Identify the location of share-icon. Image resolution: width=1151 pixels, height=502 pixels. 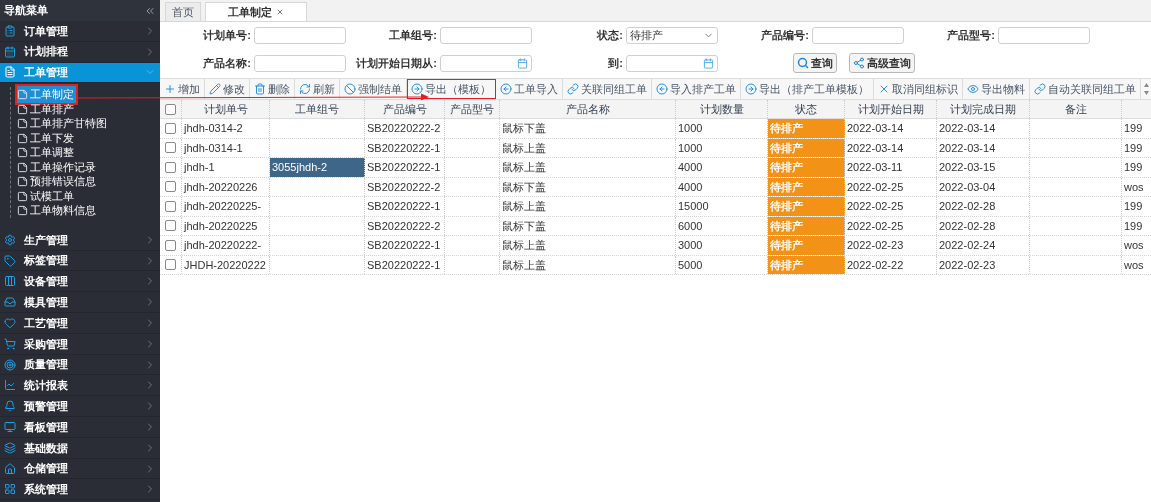
(859, 63).